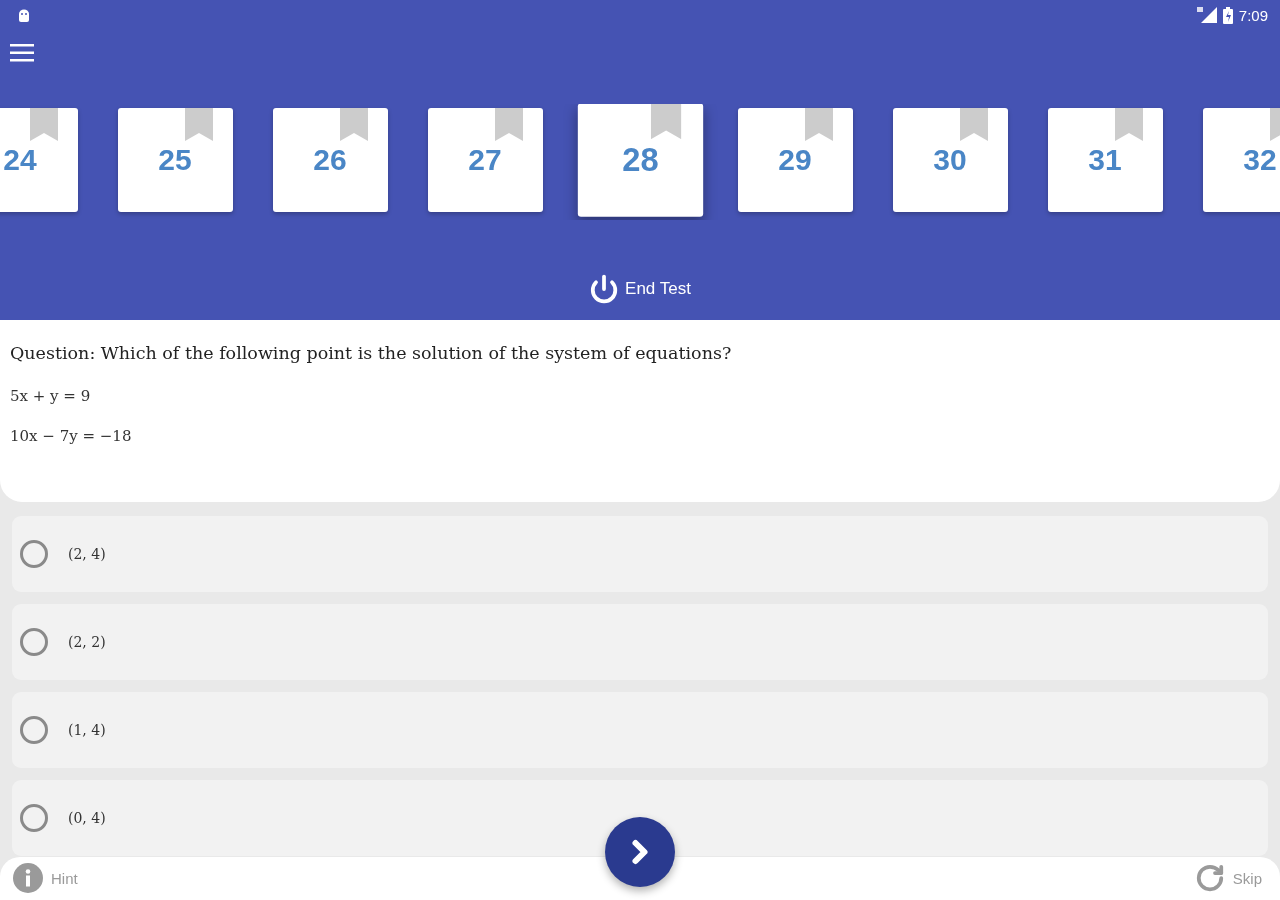  Describe the element at coordinates (1206, 15) in the screenshot. I see `signal-icon` at that location.